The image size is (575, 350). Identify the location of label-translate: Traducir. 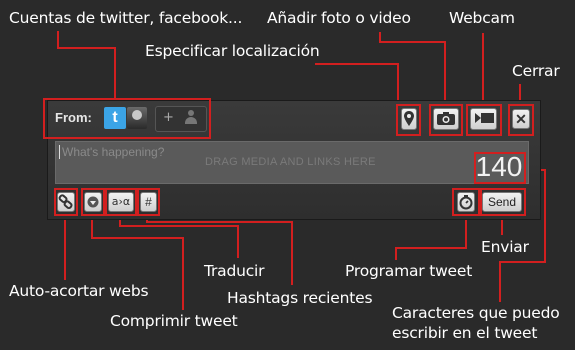
(234, 271).